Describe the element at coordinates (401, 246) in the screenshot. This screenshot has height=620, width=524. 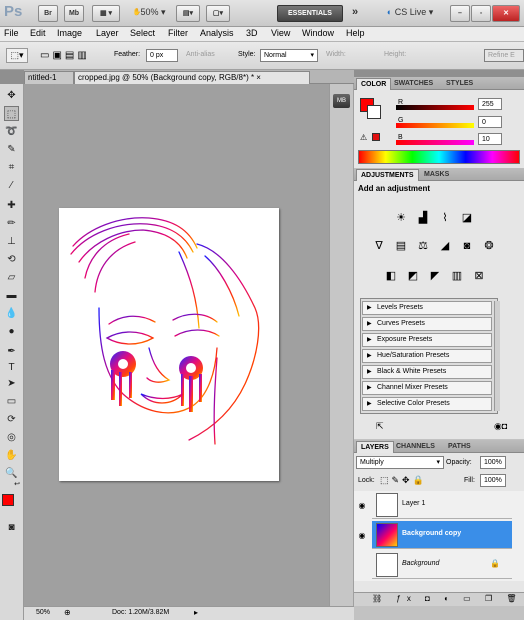
I see `hue-saturation-icon: ▤` at that location.